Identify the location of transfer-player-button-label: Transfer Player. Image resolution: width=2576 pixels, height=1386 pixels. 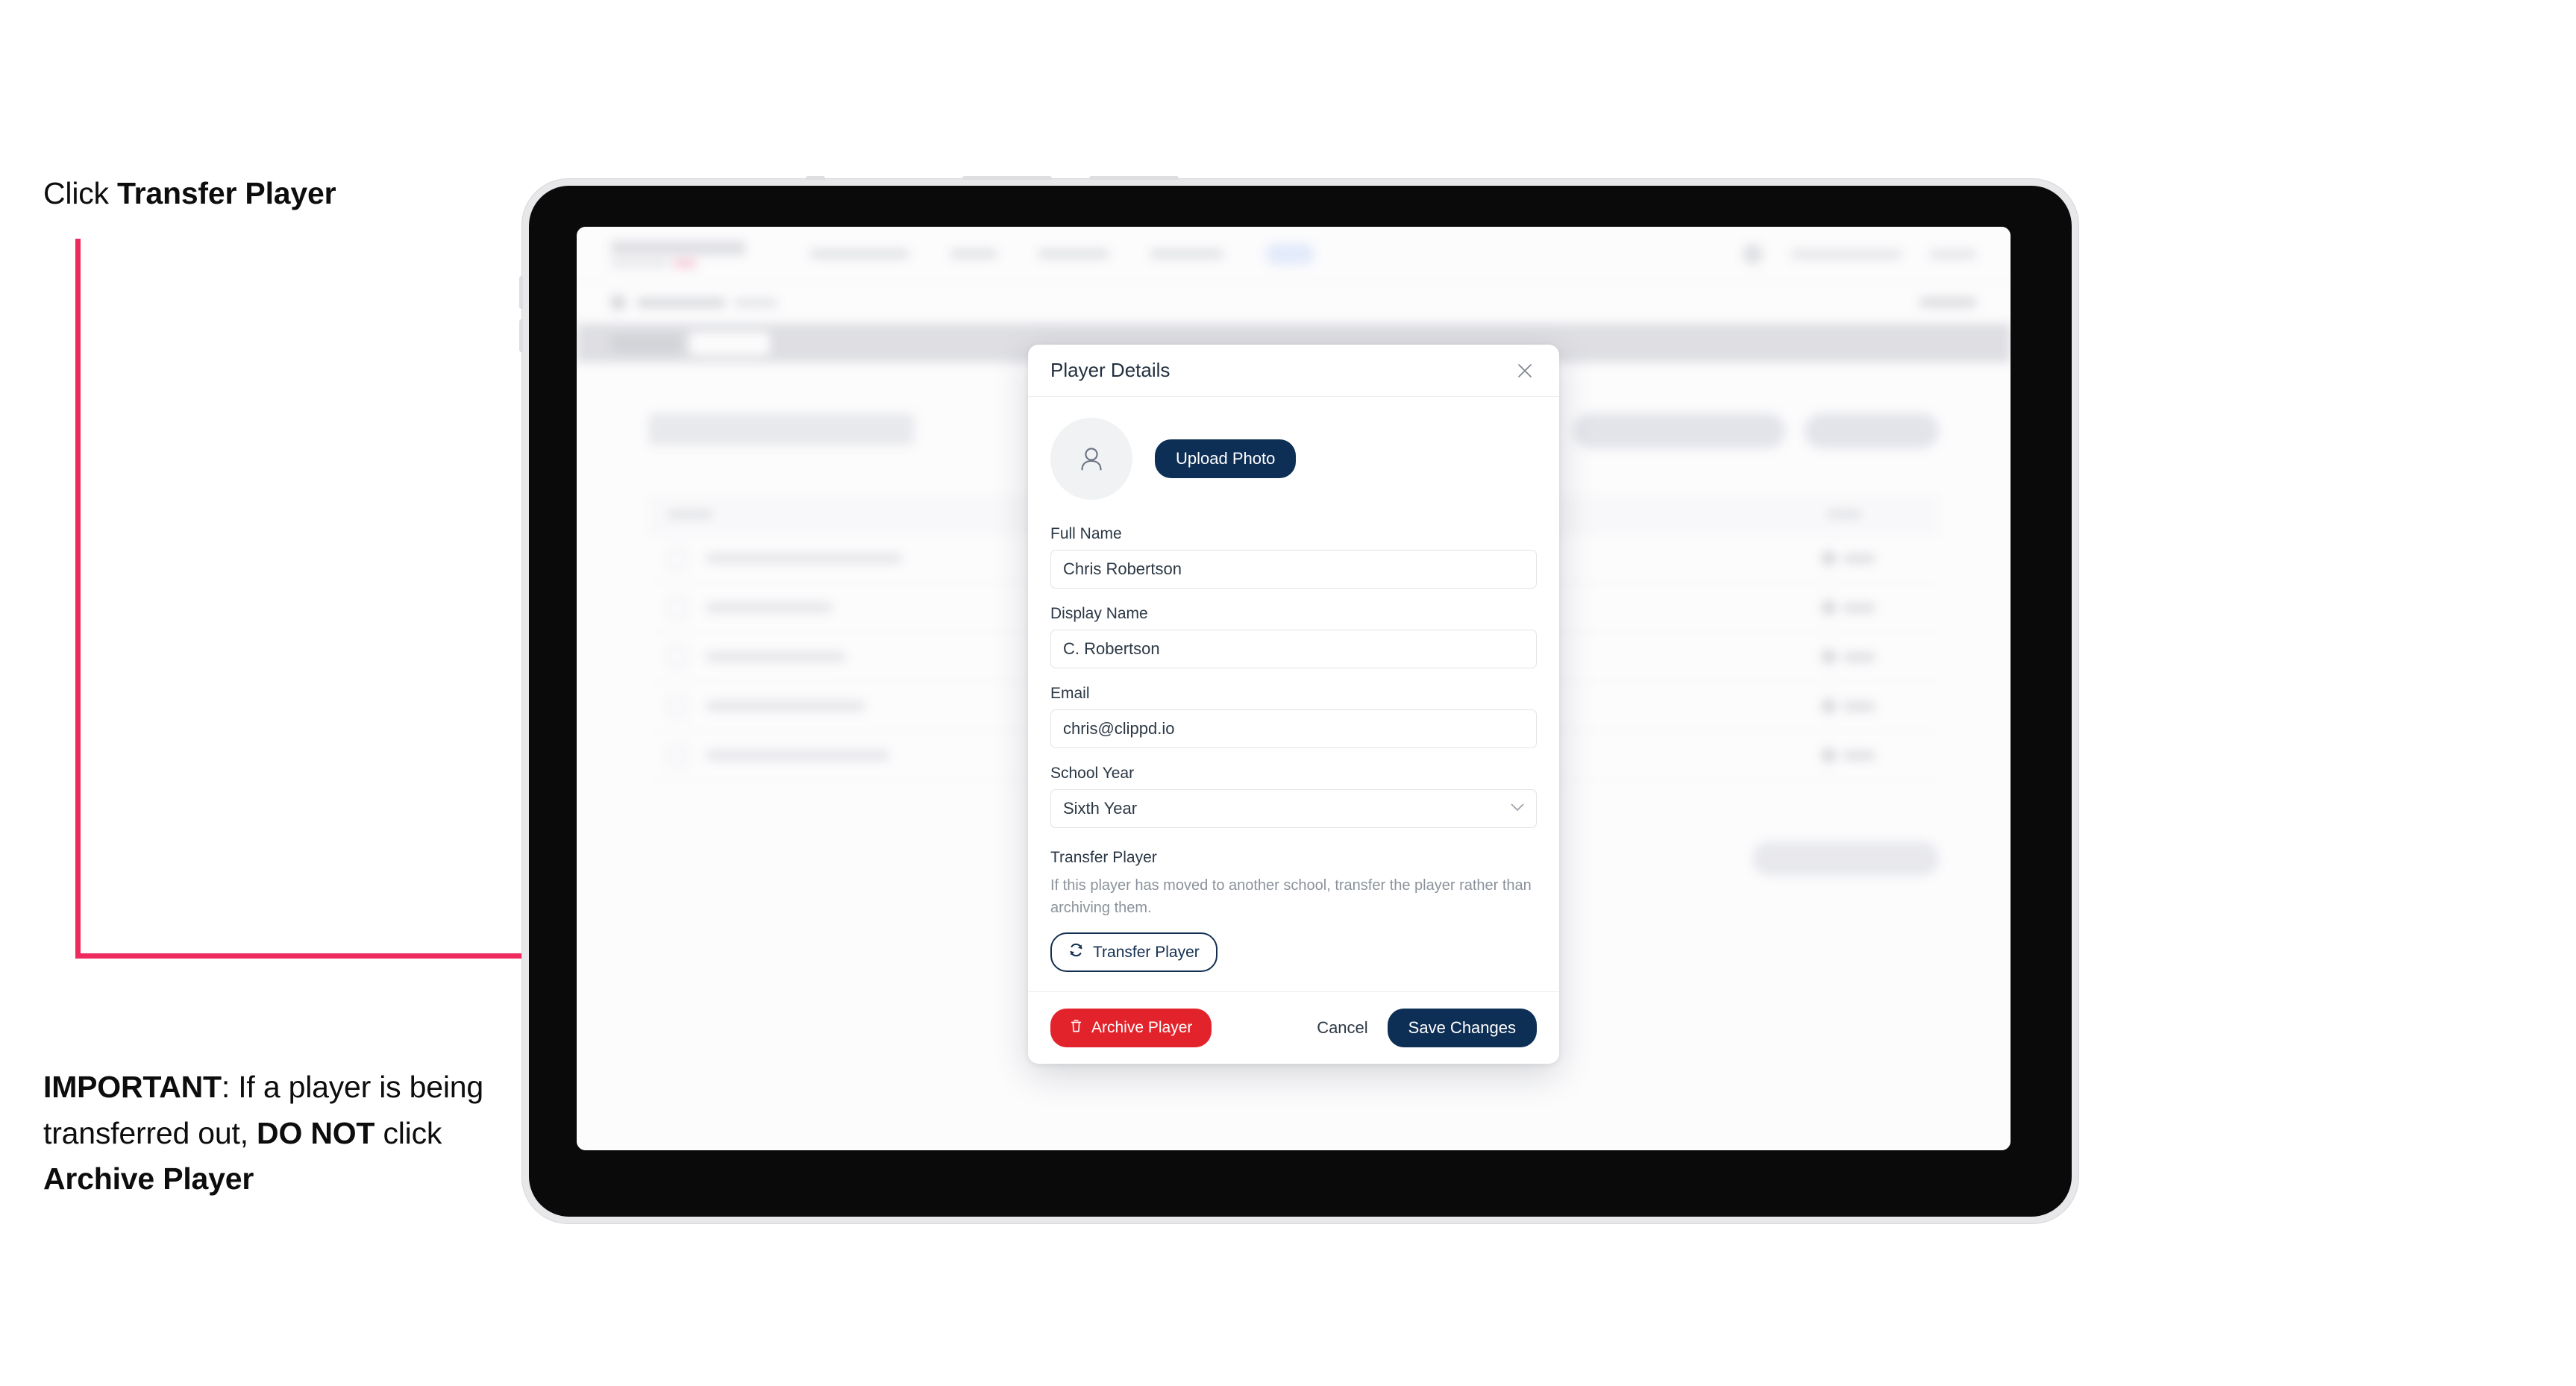
(1146, 952).